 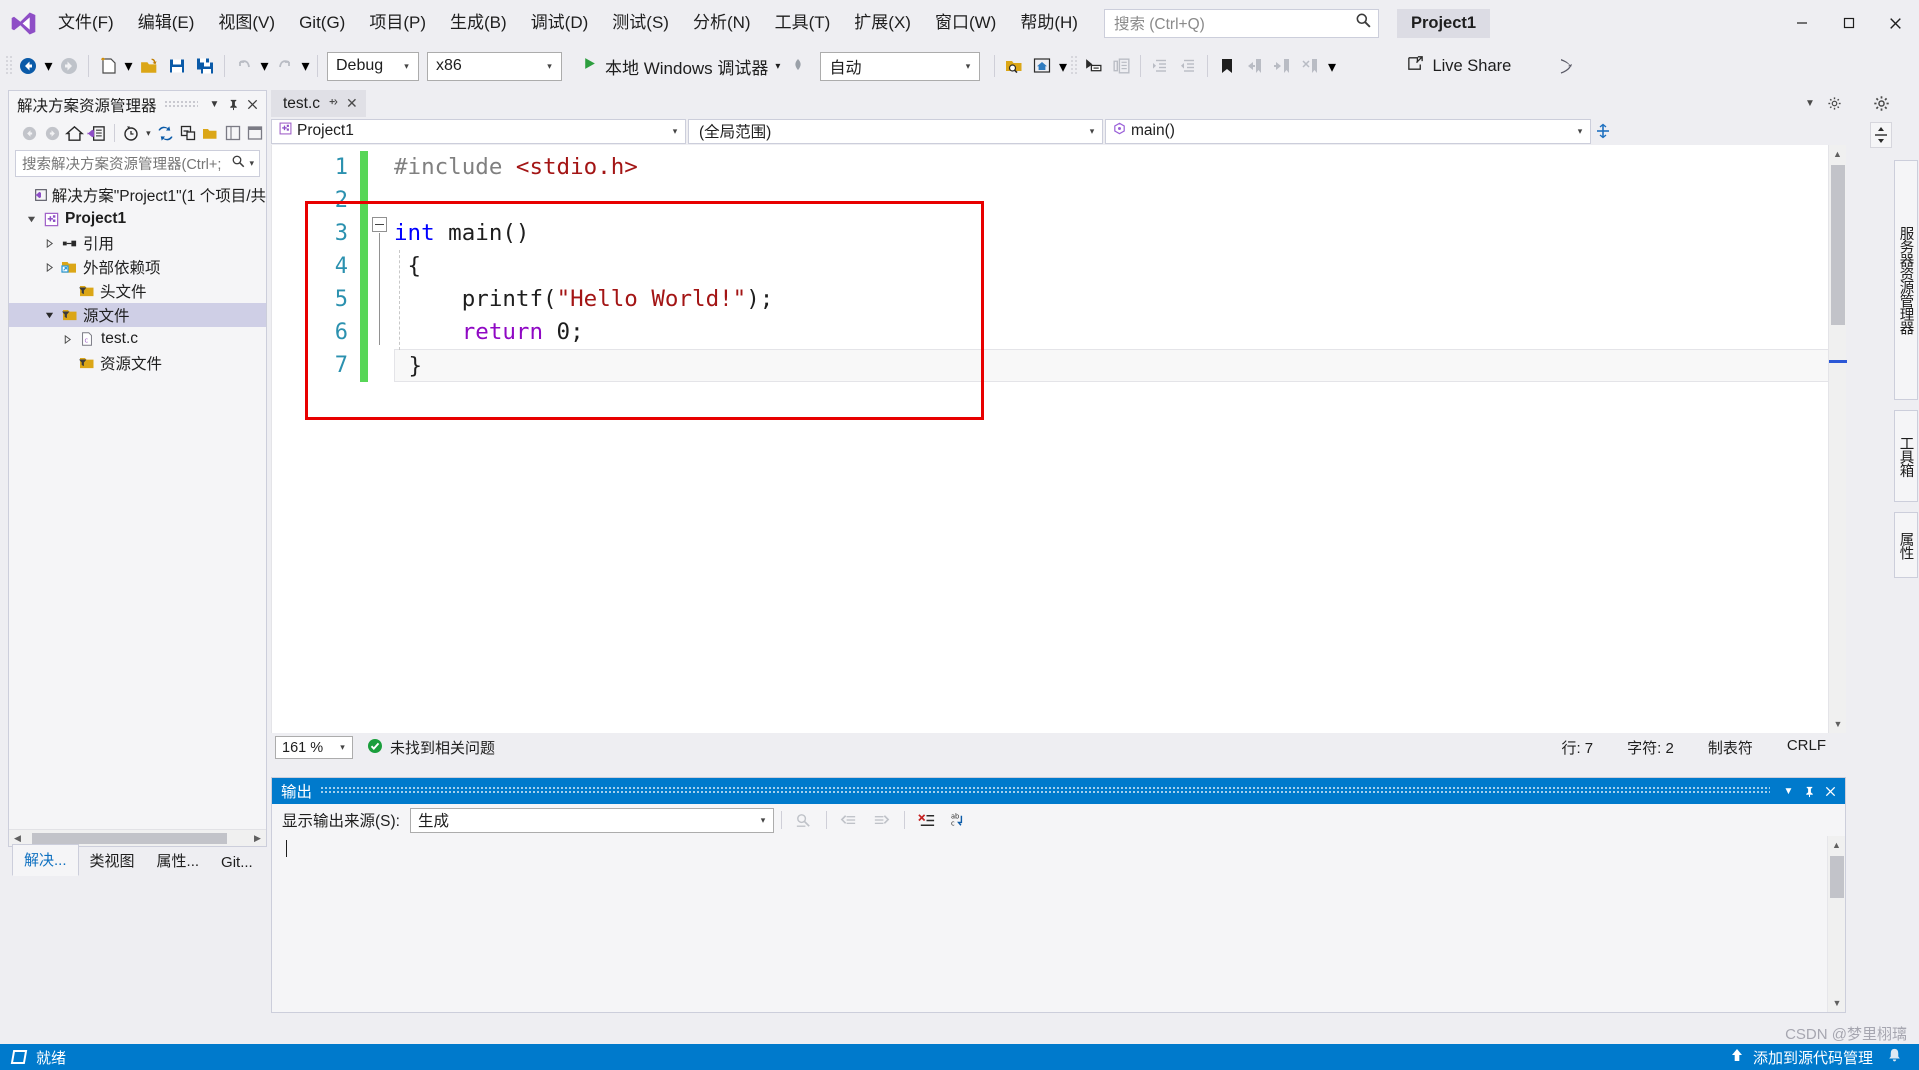 I want to click on find-in-files-icon, so click(x=1014, y=66).